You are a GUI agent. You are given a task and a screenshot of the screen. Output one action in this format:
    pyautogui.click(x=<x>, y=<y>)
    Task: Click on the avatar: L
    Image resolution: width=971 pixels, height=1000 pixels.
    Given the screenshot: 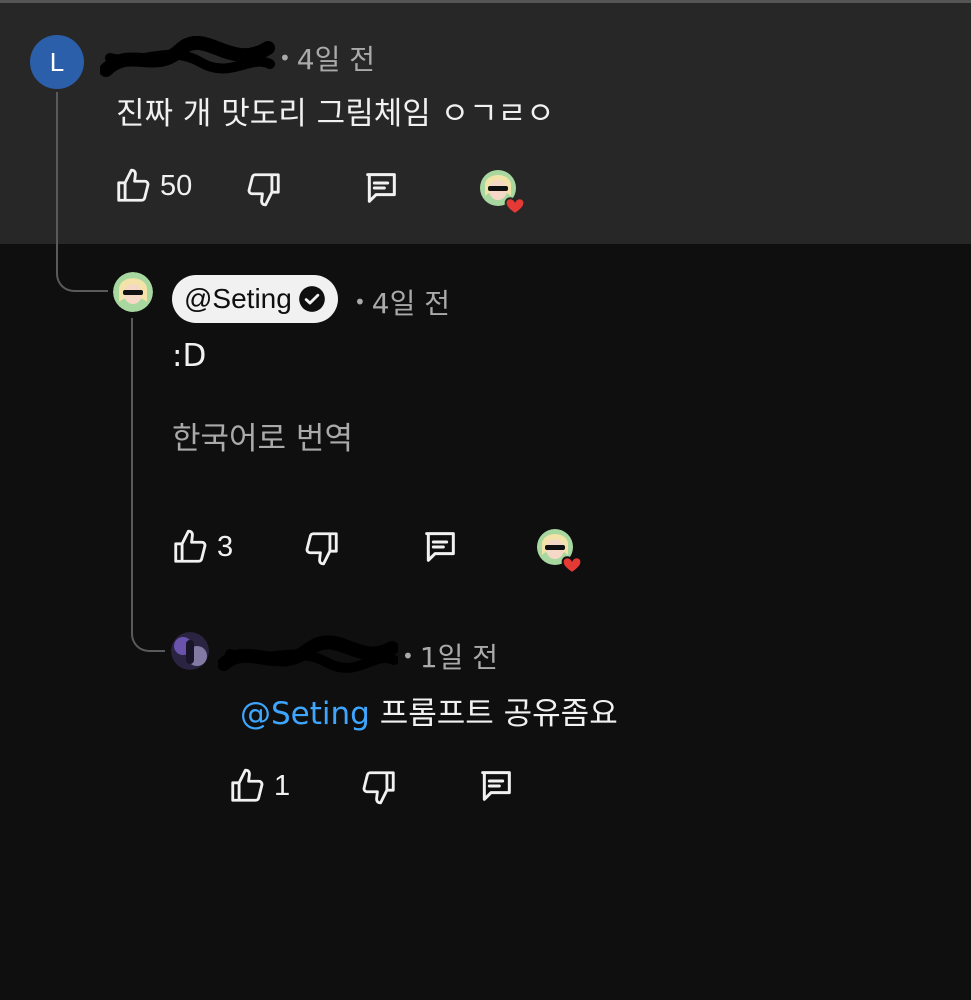 What is the action you would take?
    pyautogui.click(x=57, y=62)
    